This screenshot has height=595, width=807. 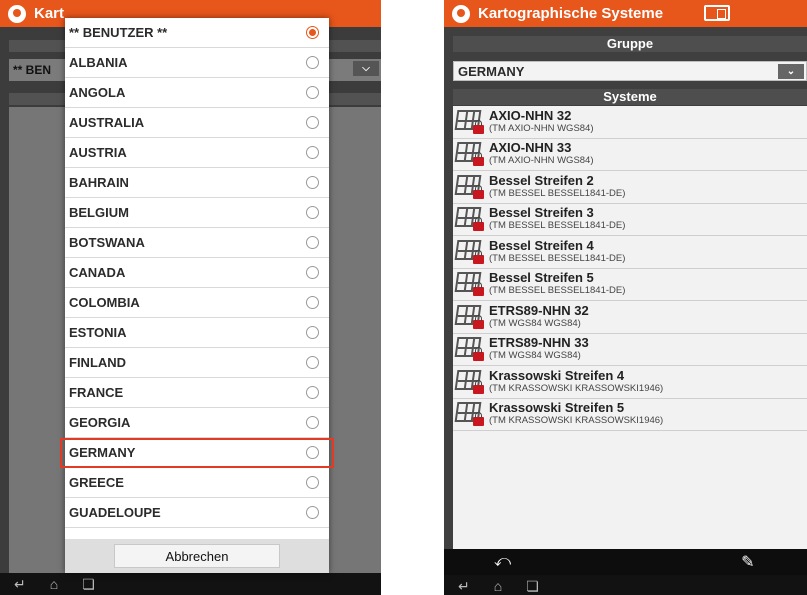 I want to click on system-name: ETRS89-NHN 32, so click(x=539, y=310).